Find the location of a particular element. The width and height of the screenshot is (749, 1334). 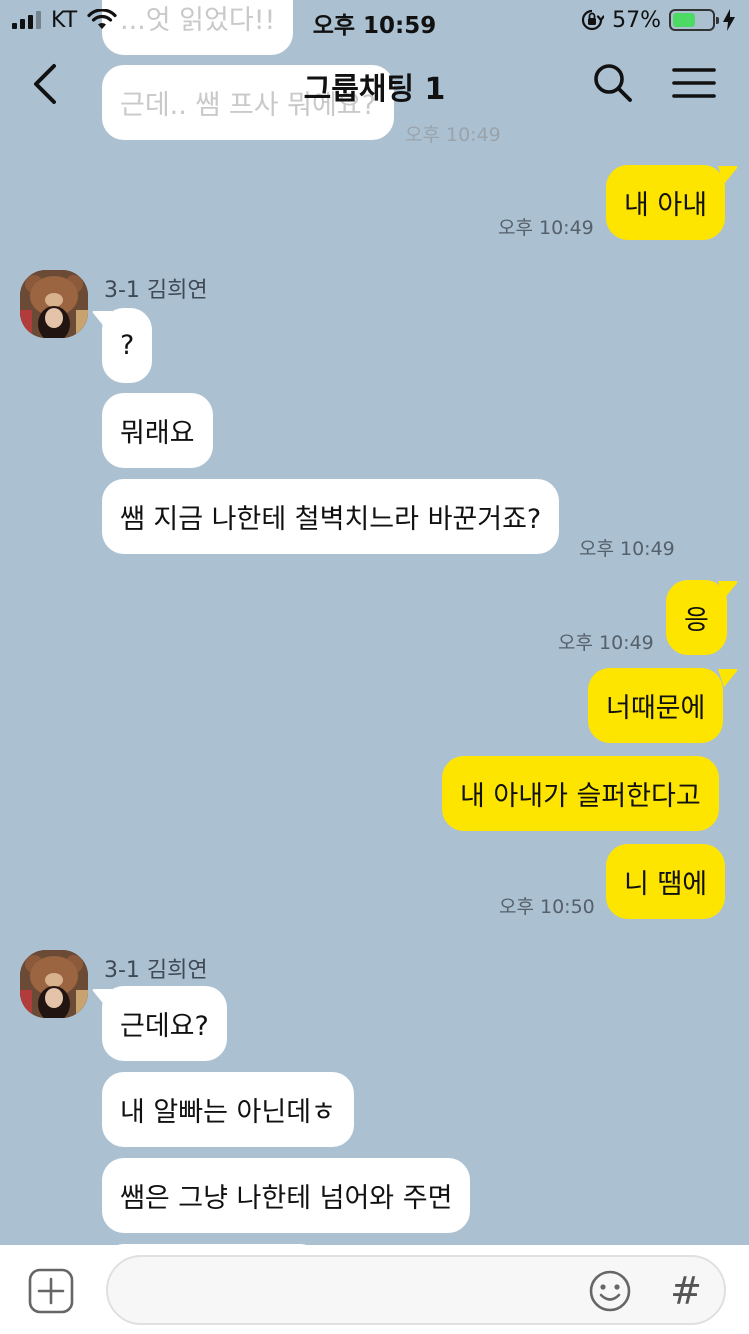

attach-button is located at coordinates (51, 1291).